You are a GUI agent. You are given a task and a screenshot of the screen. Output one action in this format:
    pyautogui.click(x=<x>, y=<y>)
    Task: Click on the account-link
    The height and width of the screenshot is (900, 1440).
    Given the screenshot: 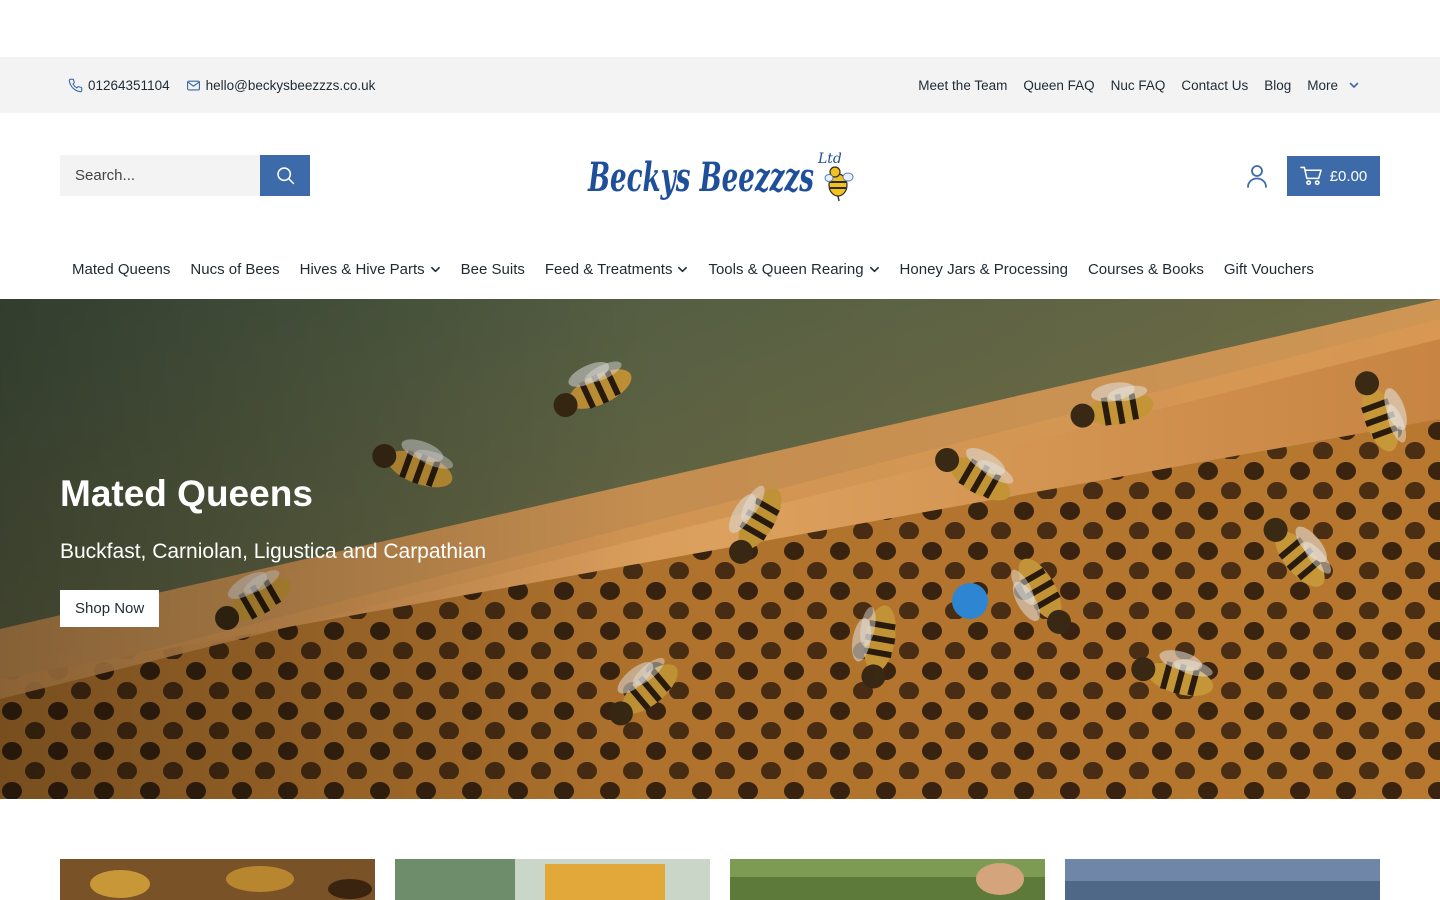 What is the action you would take?
    pyautogui.click(x=1257, y=176)
    